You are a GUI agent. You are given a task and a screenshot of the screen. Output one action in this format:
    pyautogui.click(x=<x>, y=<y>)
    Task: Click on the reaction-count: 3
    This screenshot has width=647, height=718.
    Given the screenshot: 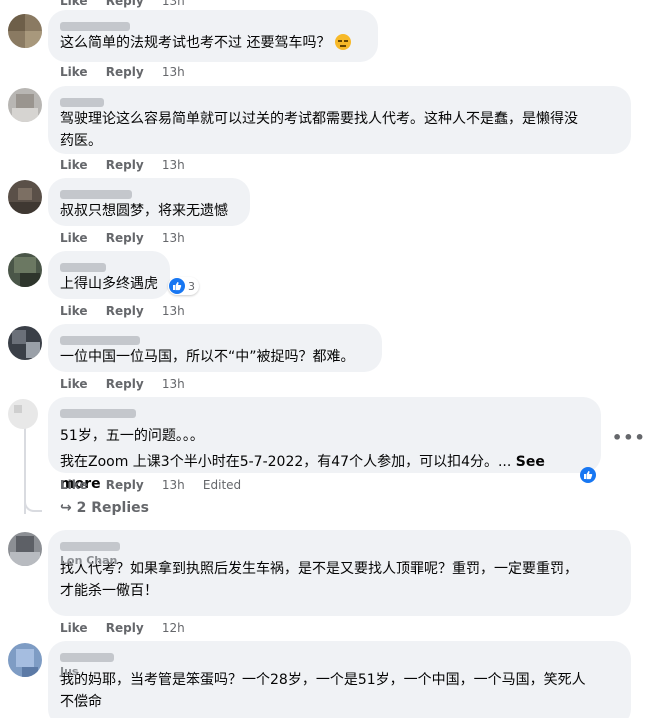 What is the action you would take?
    pyautogui.click(x=183, y=286)
    